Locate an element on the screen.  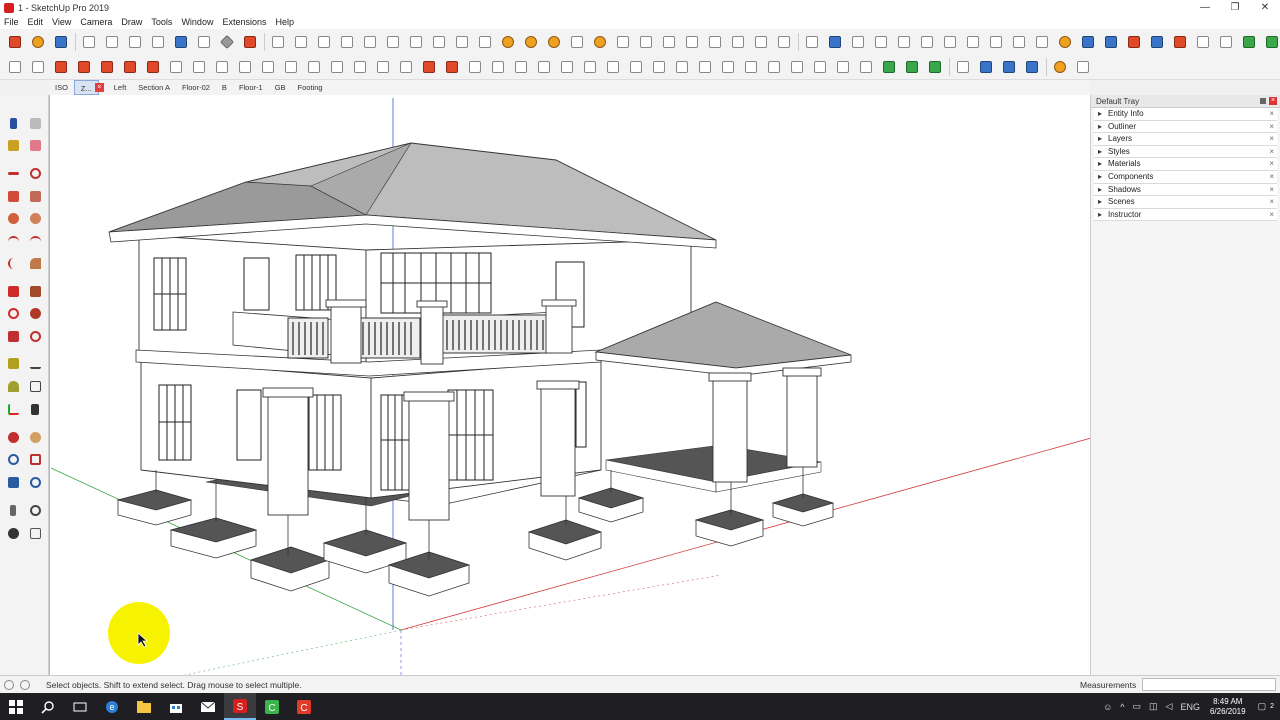
scene-tab-b: B is located at coordinates (224, 87).